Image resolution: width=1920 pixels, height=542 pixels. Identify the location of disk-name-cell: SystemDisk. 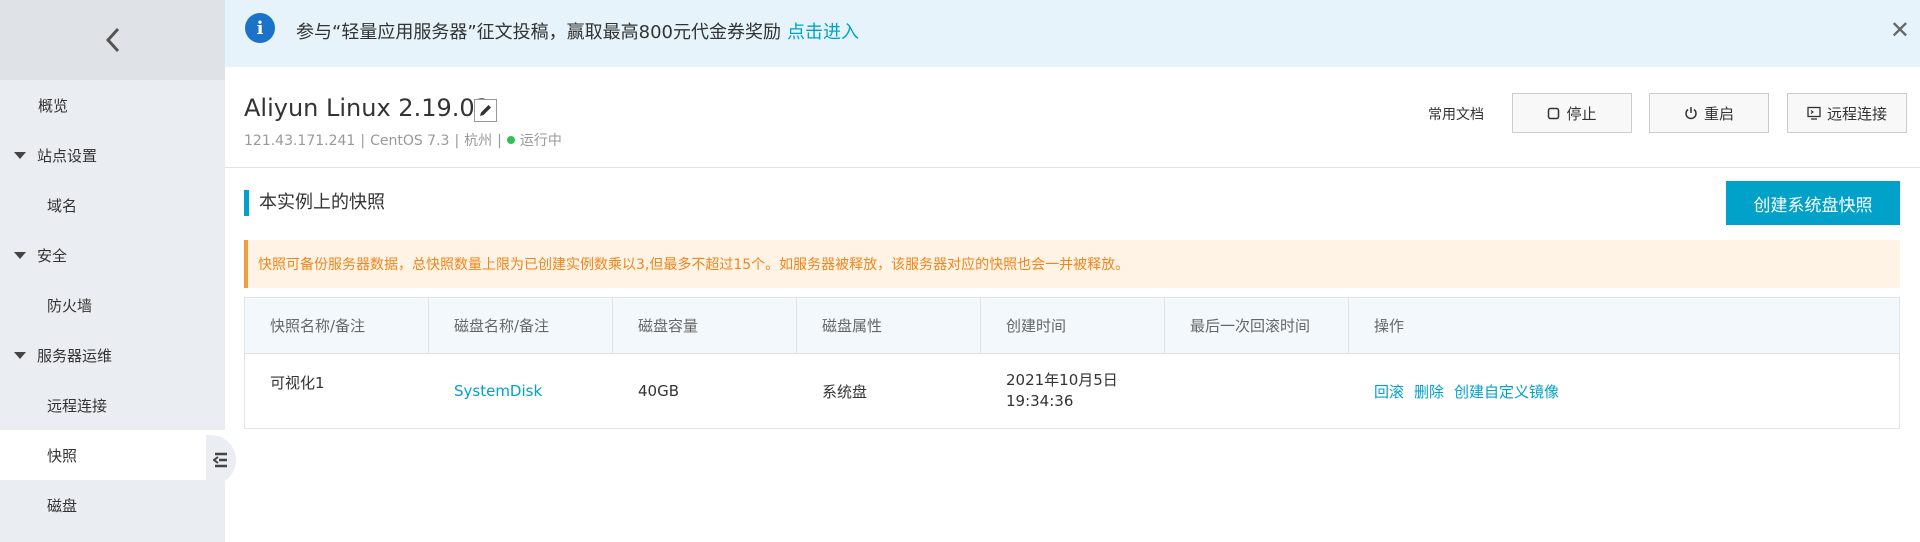
(521, 391).